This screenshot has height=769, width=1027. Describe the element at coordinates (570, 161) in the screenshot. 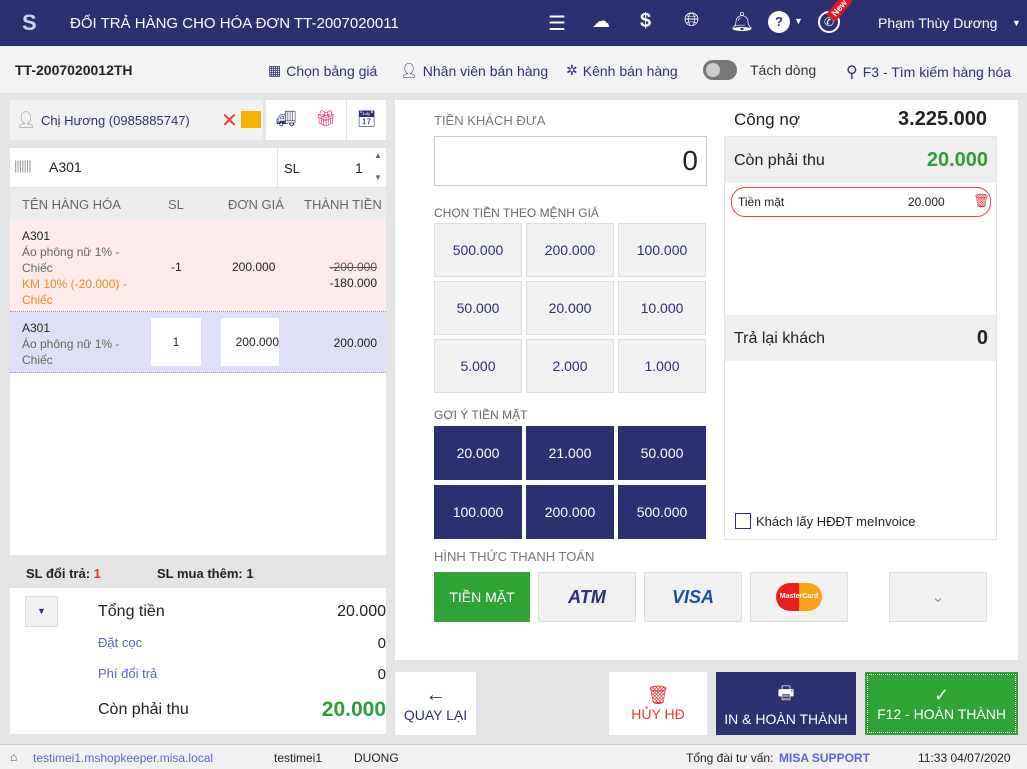

I see `given-amount-input: 0` at that location.